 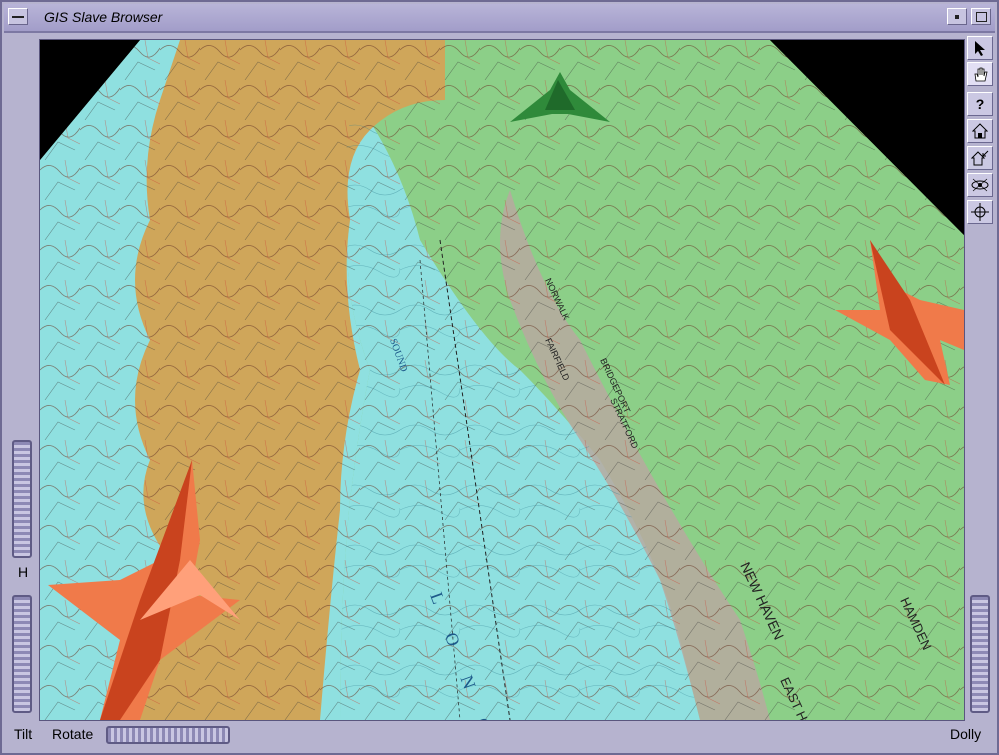 I want to click on left-controls: H, so click(x=21, y=380).